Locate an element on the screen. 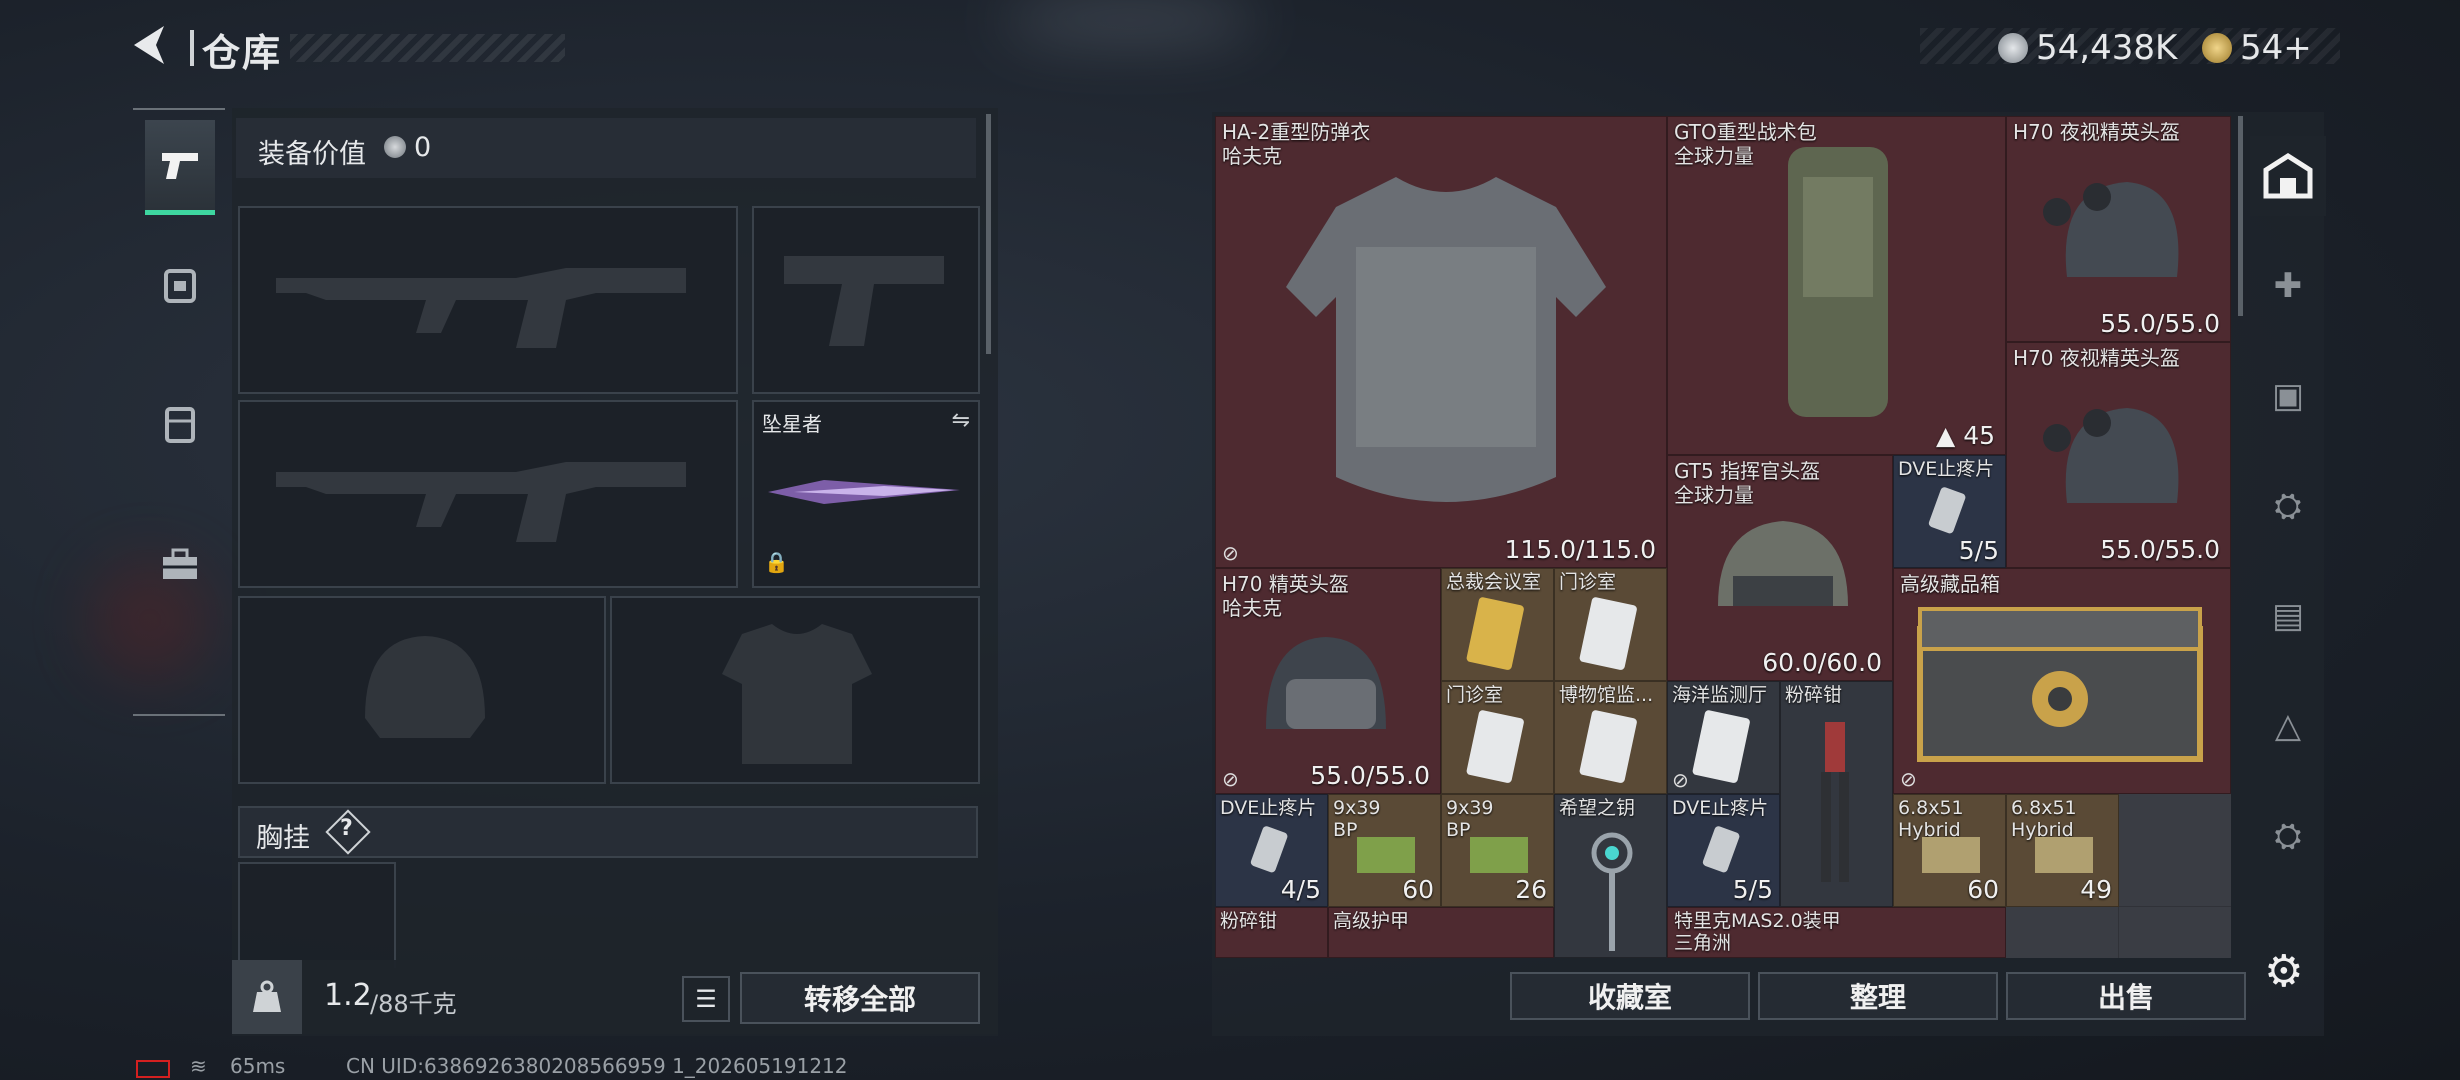 Image resolution: width=2460 pixels, height=1080 pixels. list-view-button: ☰ is located at coordinates (706, 999).